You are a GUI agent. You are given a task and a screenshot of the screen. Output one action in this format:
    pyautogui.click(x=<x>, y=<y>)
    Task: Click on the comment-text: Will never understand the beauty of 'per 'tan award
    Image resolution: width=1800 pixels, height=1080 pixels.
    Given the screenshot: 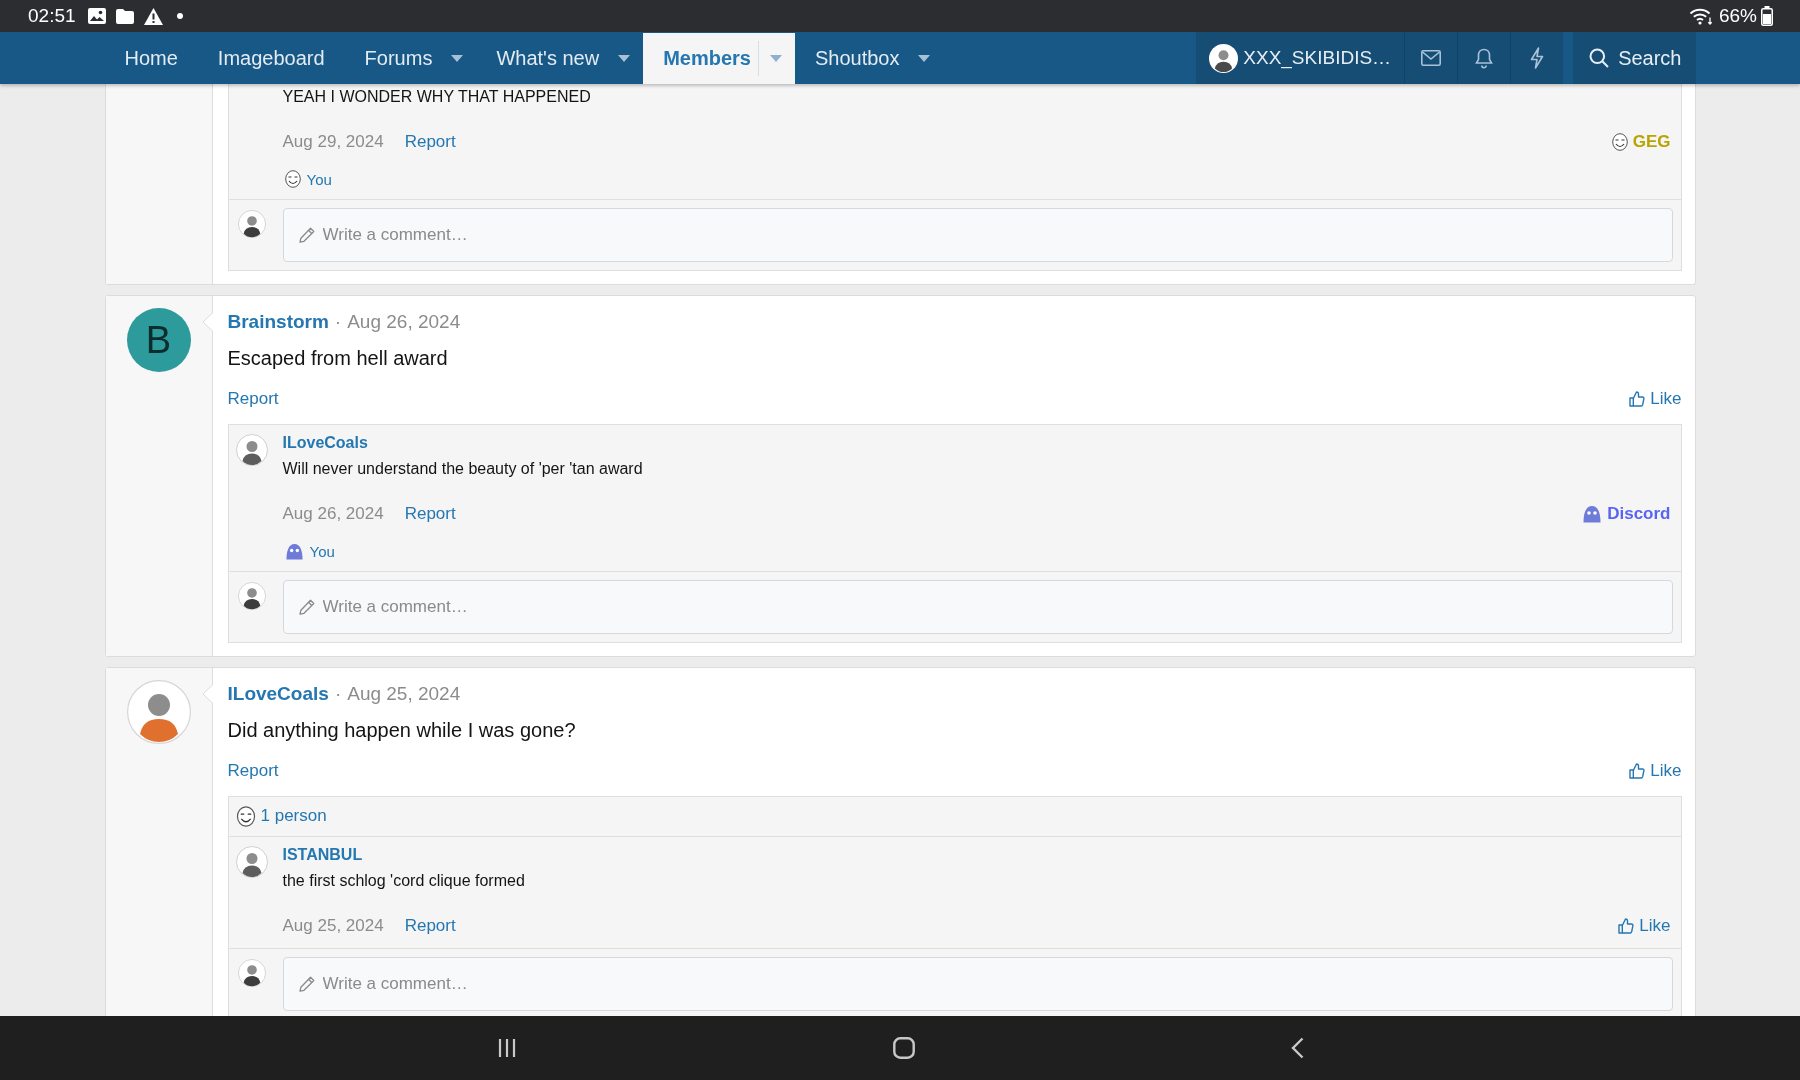 What is the action you would take?
    pyautogui.click(x=463, y=469)
    